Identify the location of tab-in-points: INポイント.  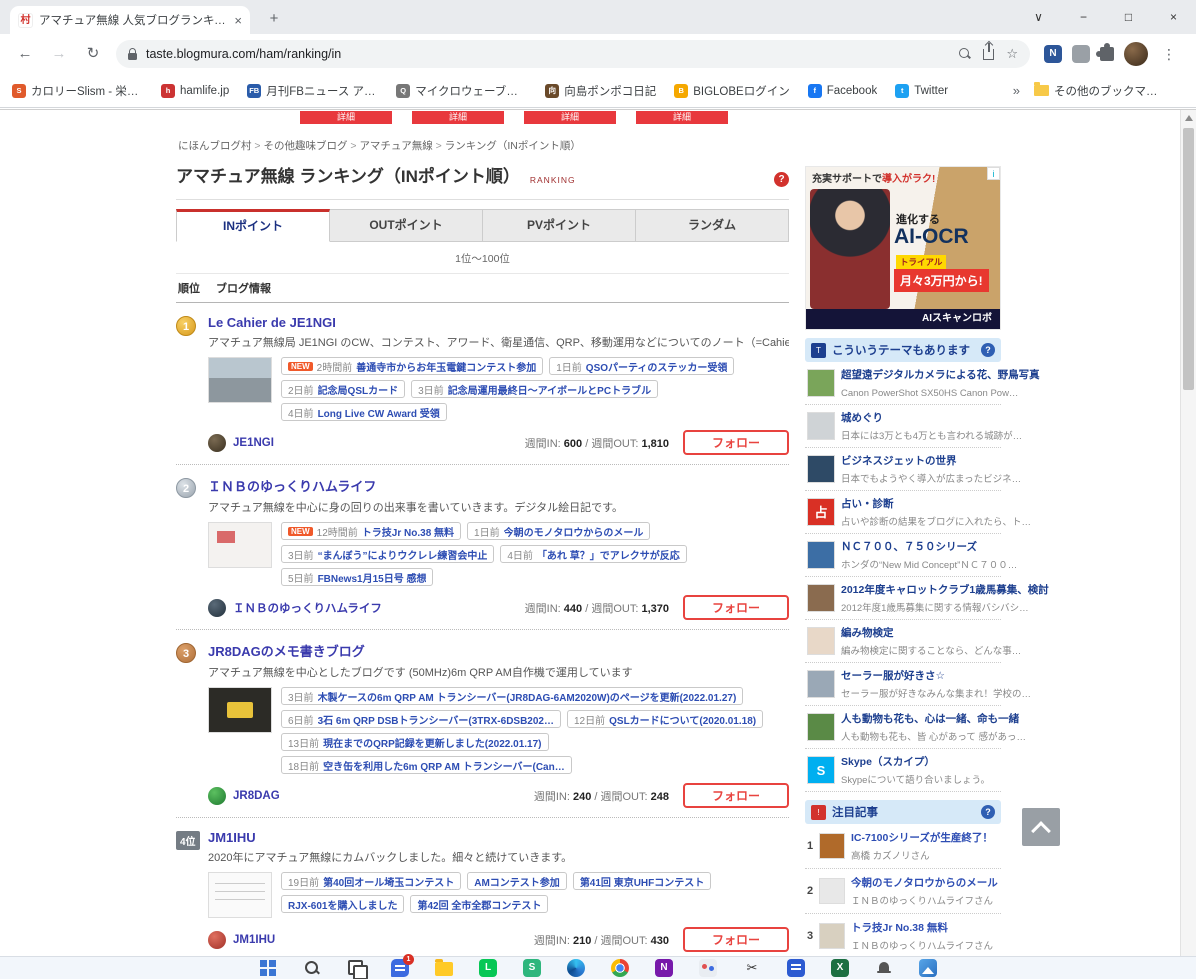
(253, 225).